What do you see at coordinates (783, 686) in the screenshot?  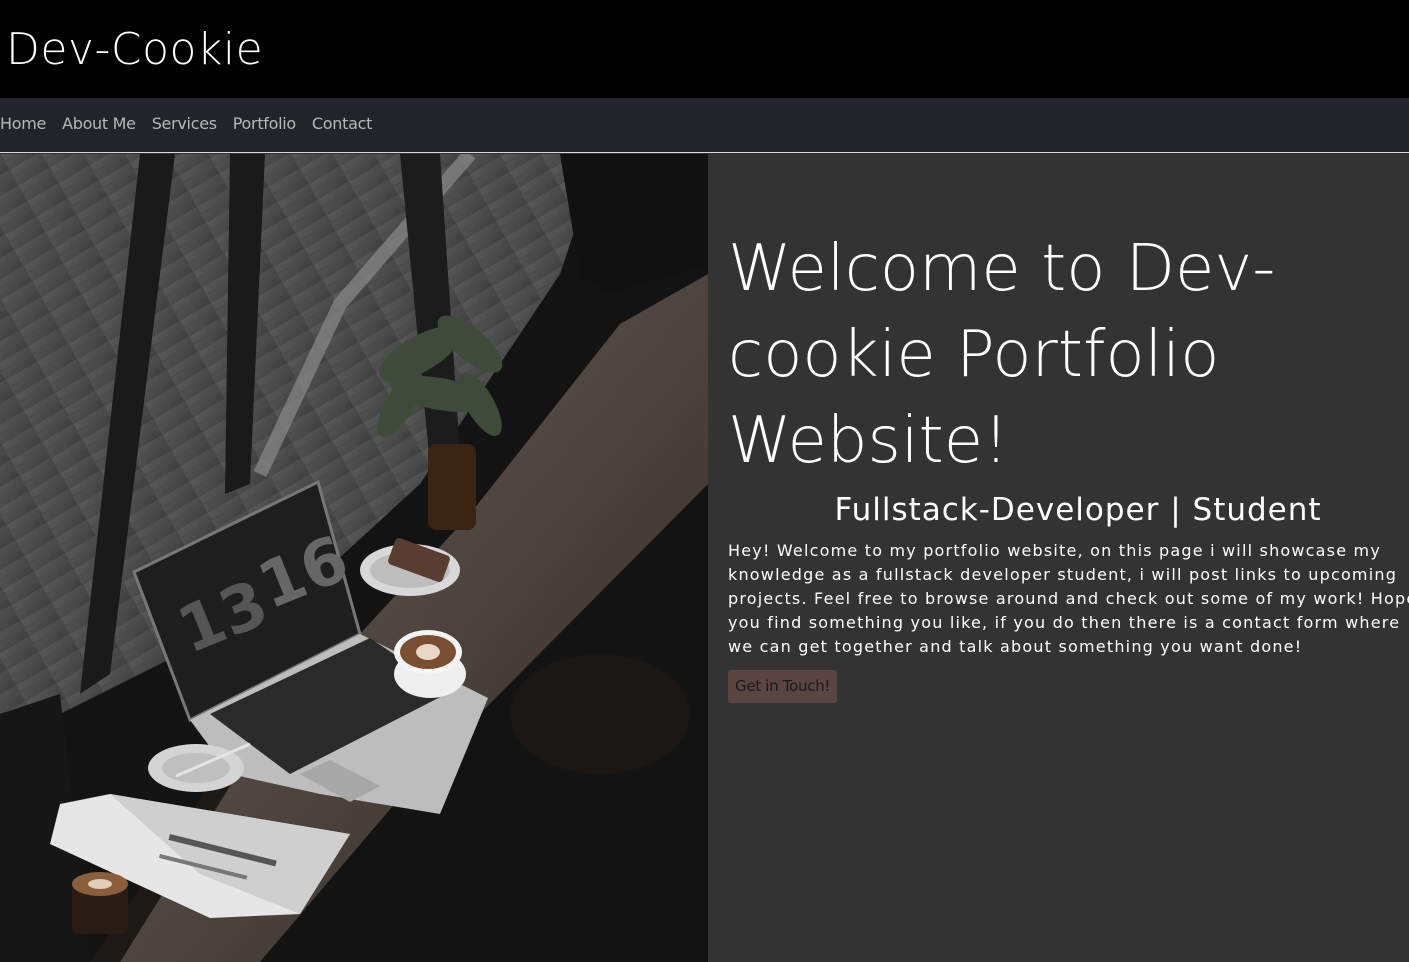 I see `get-in-touch-button: Get in Touch!` at bounding box center [783, 686].